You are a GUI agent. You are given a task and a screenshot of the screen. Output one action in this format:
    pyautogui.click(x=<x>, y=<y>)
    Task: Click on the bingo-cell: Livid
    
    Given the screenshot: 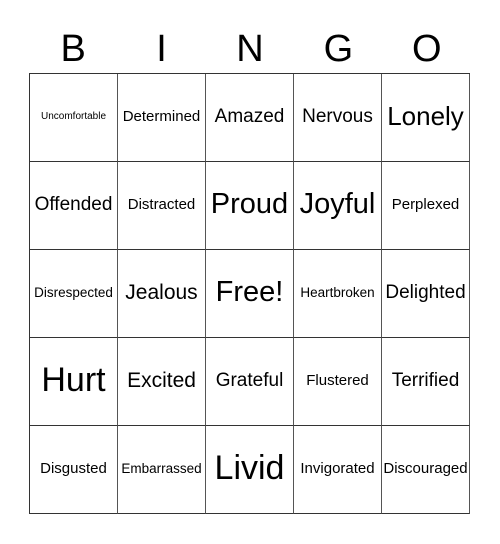 What is the action you would take?
    pyautogui.click(x=250, y=470)
    